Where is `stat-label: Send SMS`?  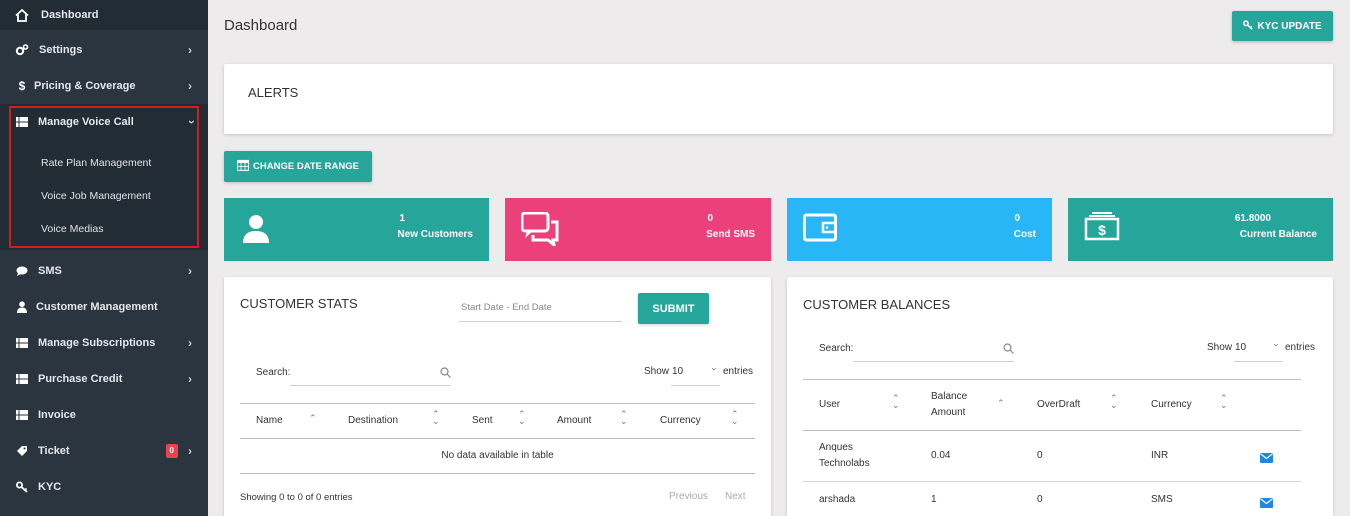
stat-label: Send SMS is located at coordinates (730, 234).